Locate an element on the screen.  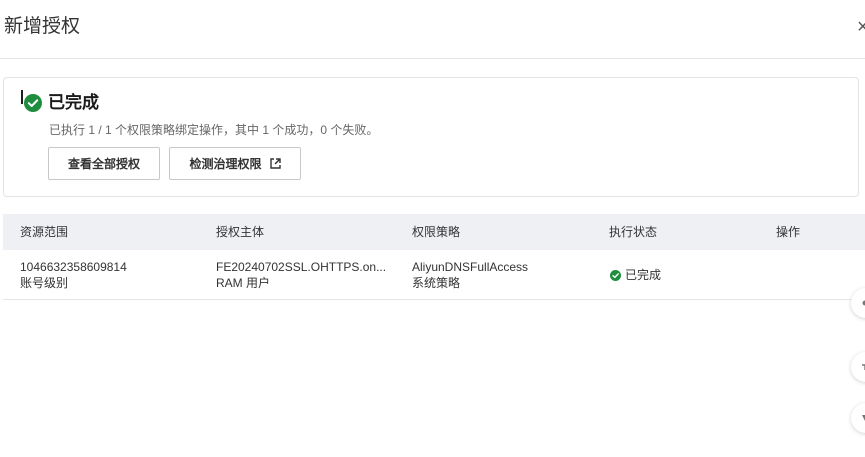
scope-level: 账号级别 is located at coordinates (44, 283).